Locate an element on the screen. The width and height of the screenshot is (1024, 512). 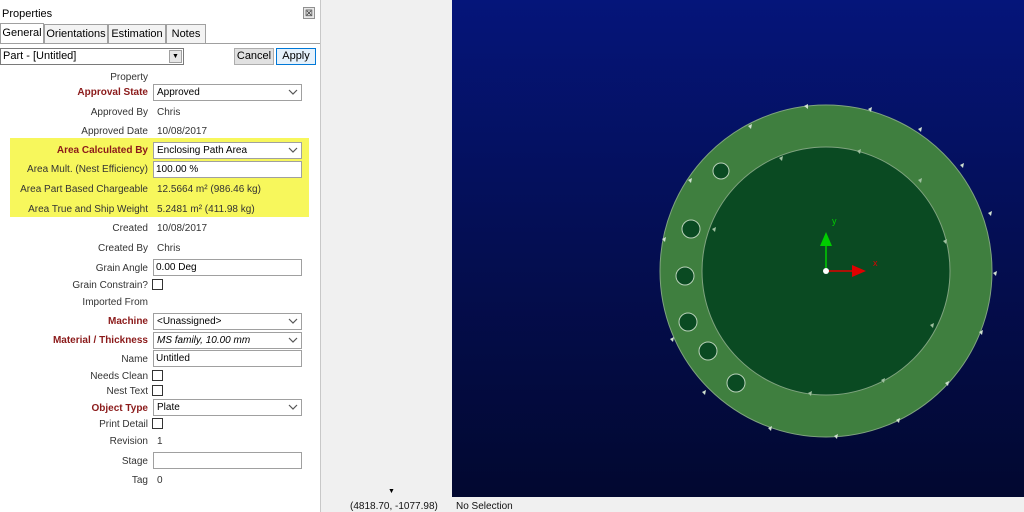
area-calculated-by-value: Enclosing Path Area is located at coordinates (202, 150).